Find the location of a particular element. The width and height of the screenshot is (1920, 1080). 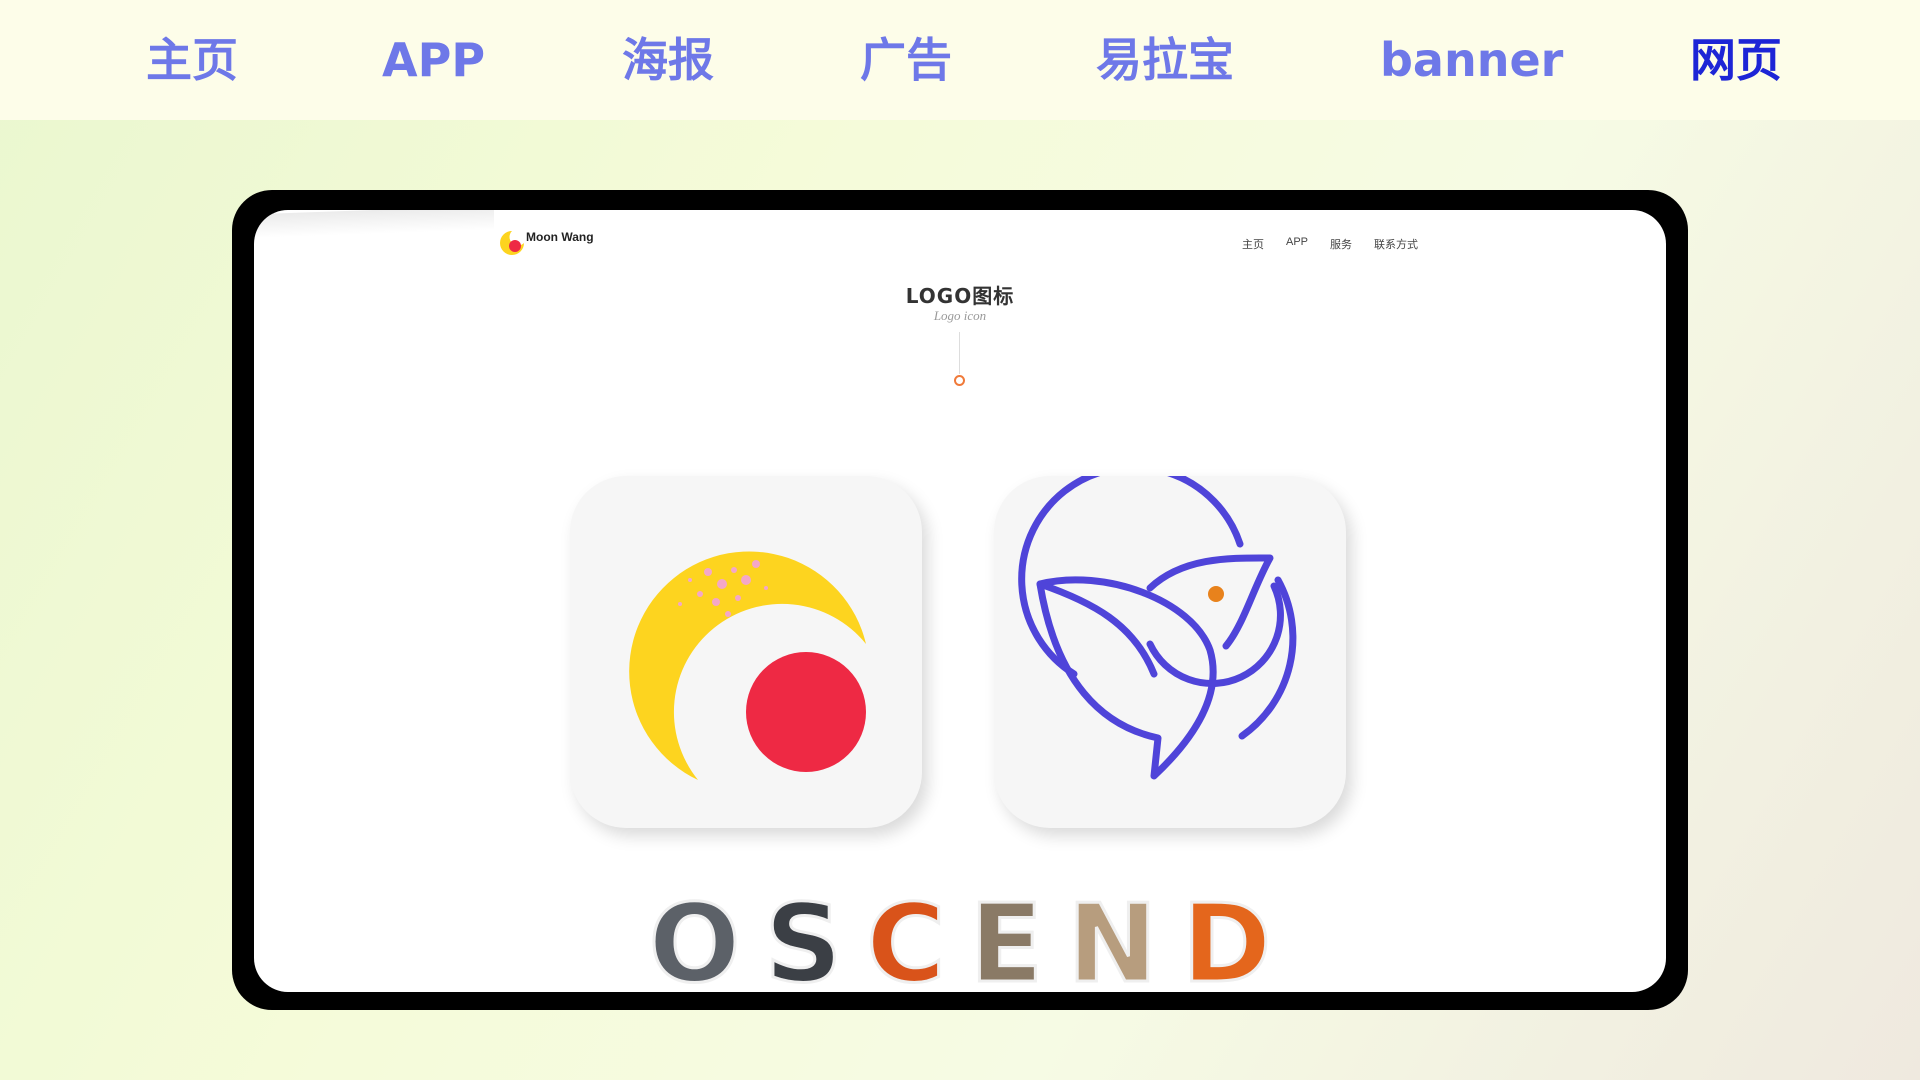

site-nav-contact: 联系方式 is located at coordinates (1396, 244).